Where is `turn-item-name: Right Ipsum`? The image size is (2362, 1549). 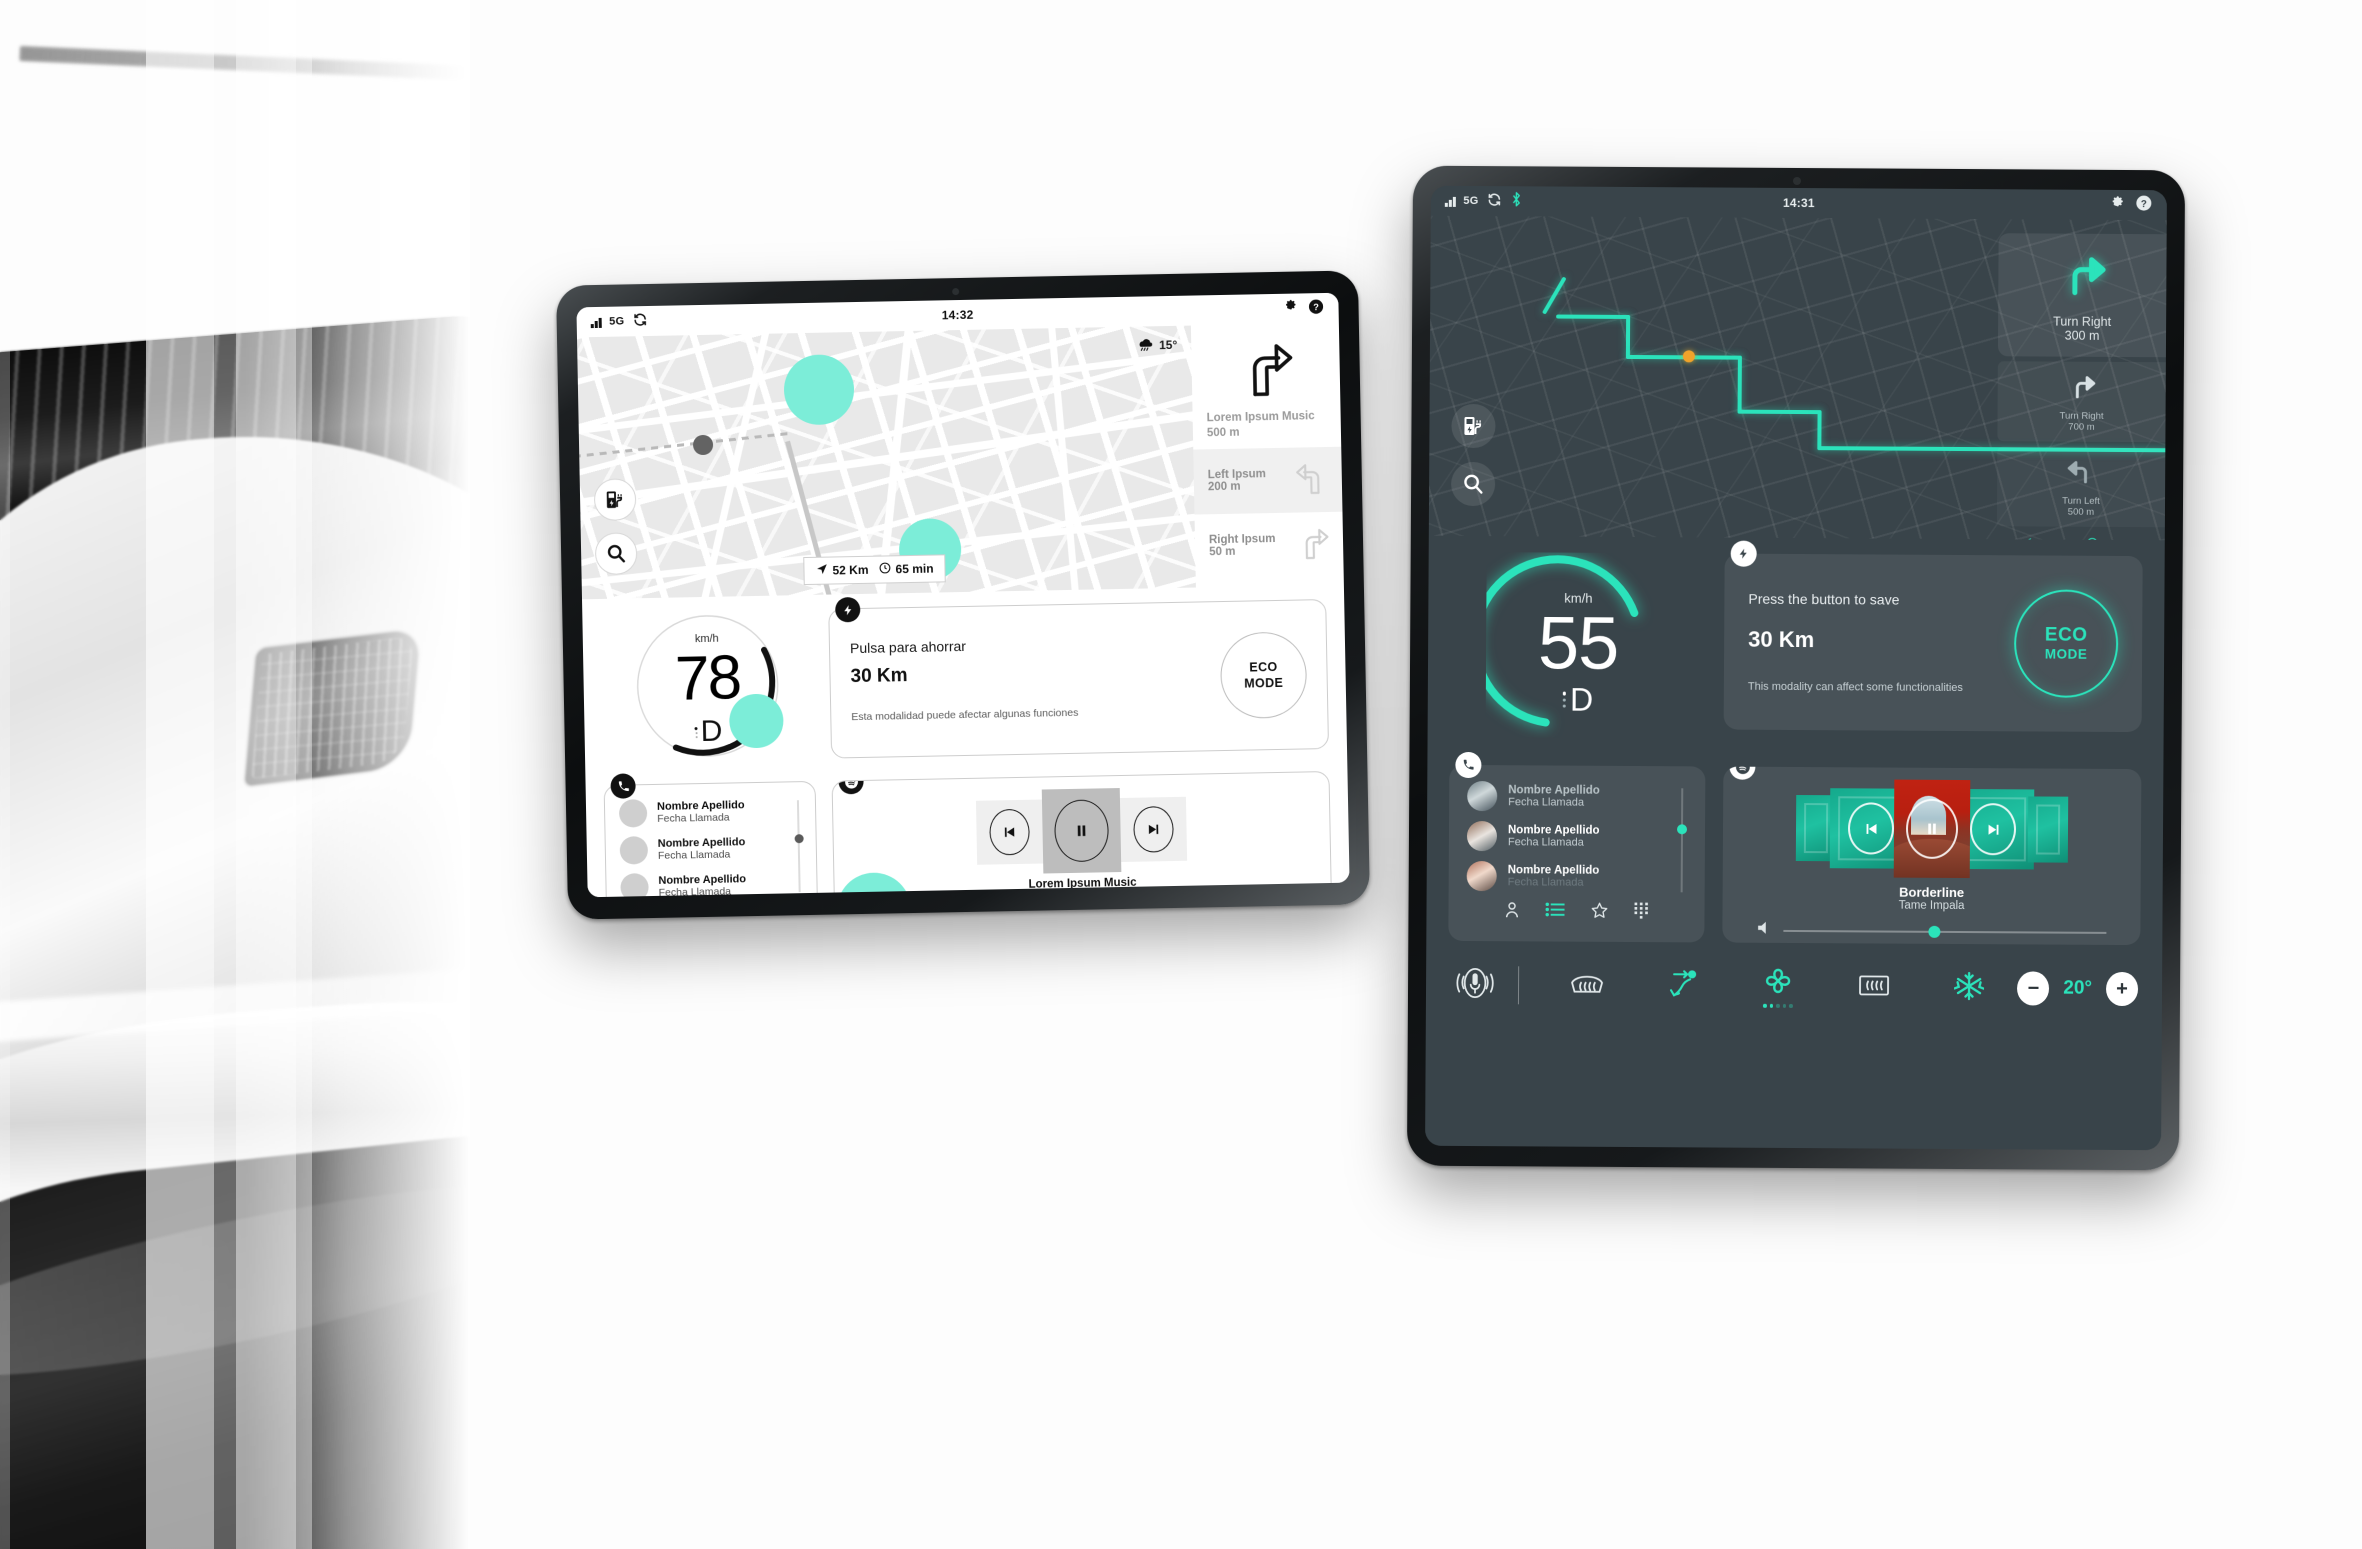 turn-item-name: Right Ipsum is located at coordinates (1242, 540).